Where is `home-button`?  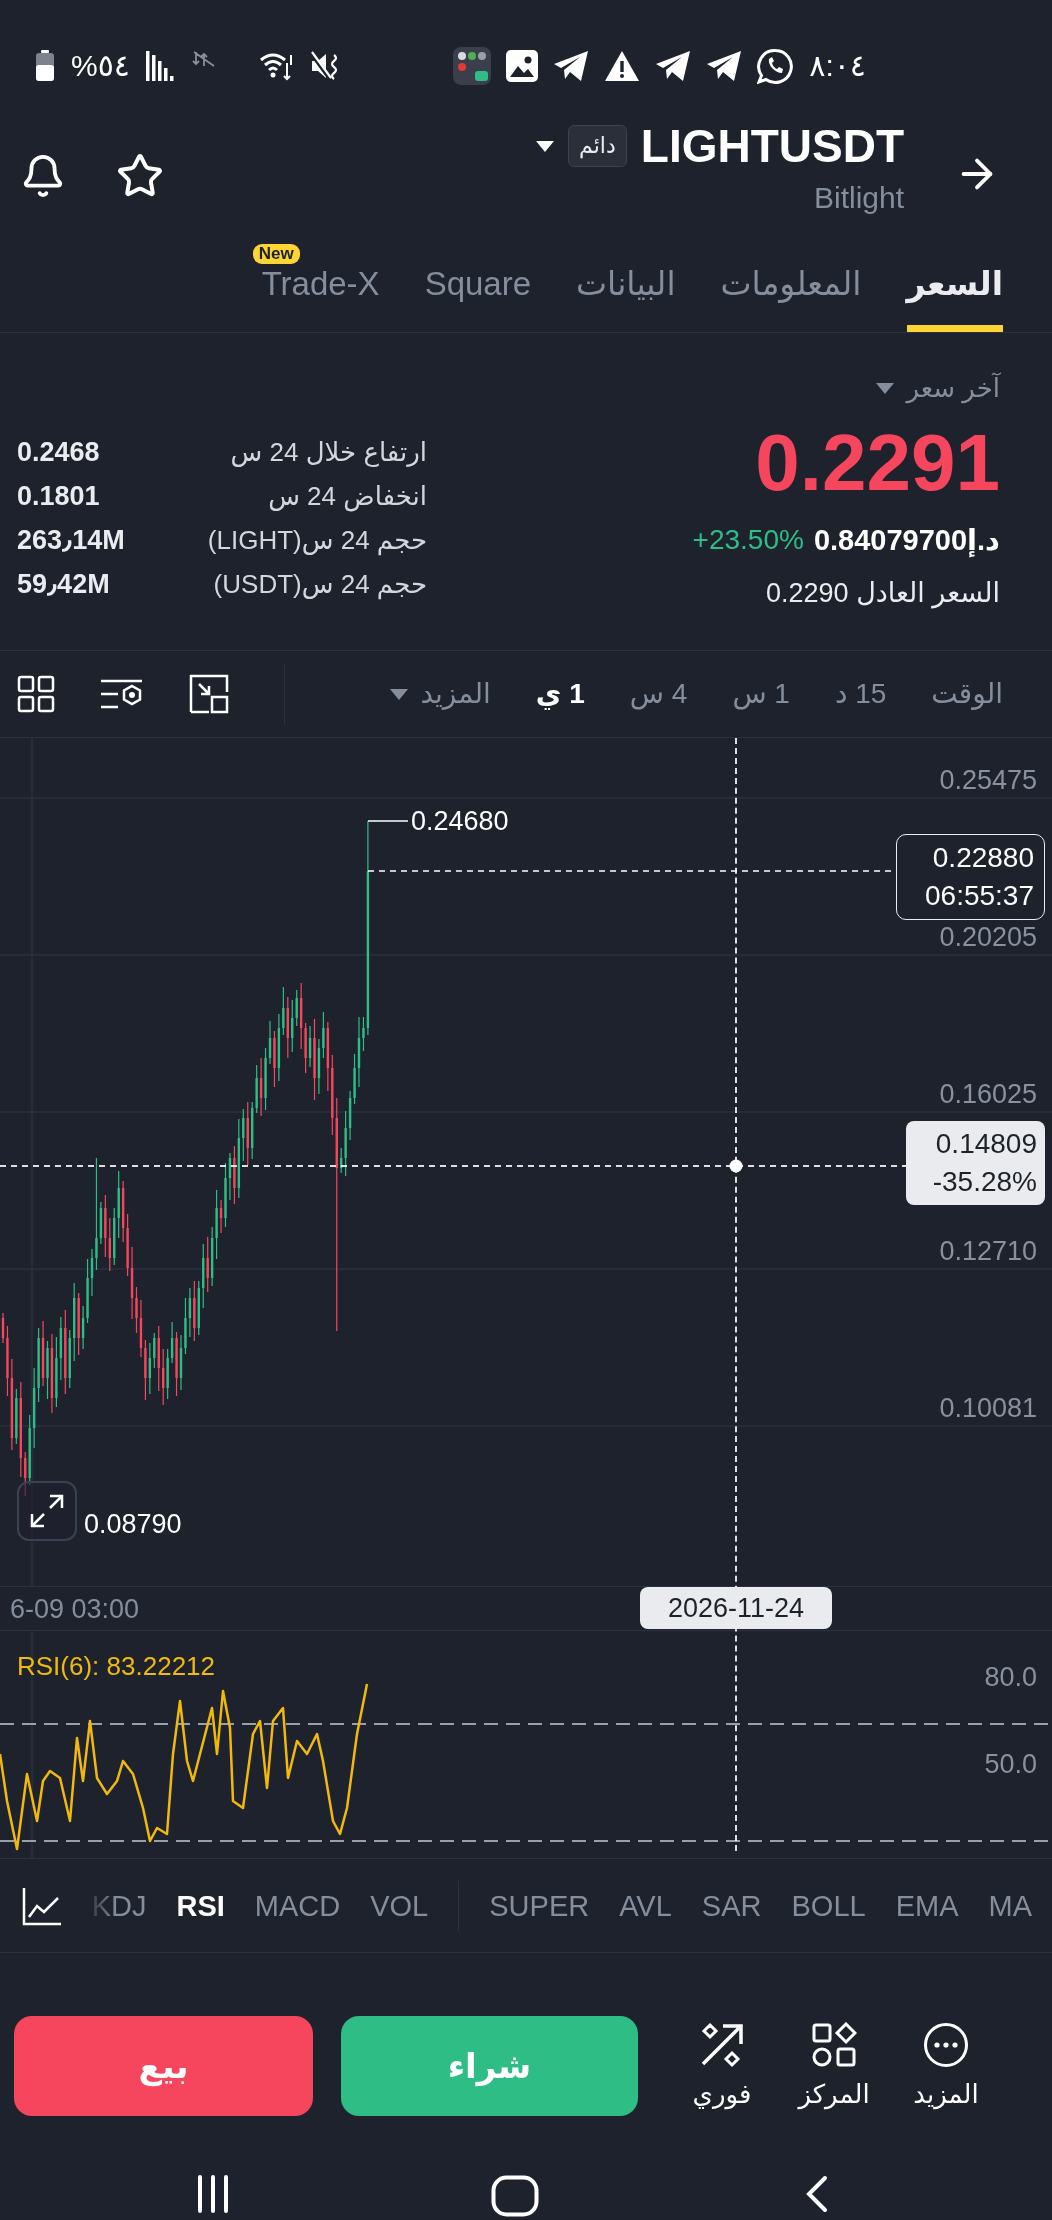
home-button is located at coordinates (515, 2196).